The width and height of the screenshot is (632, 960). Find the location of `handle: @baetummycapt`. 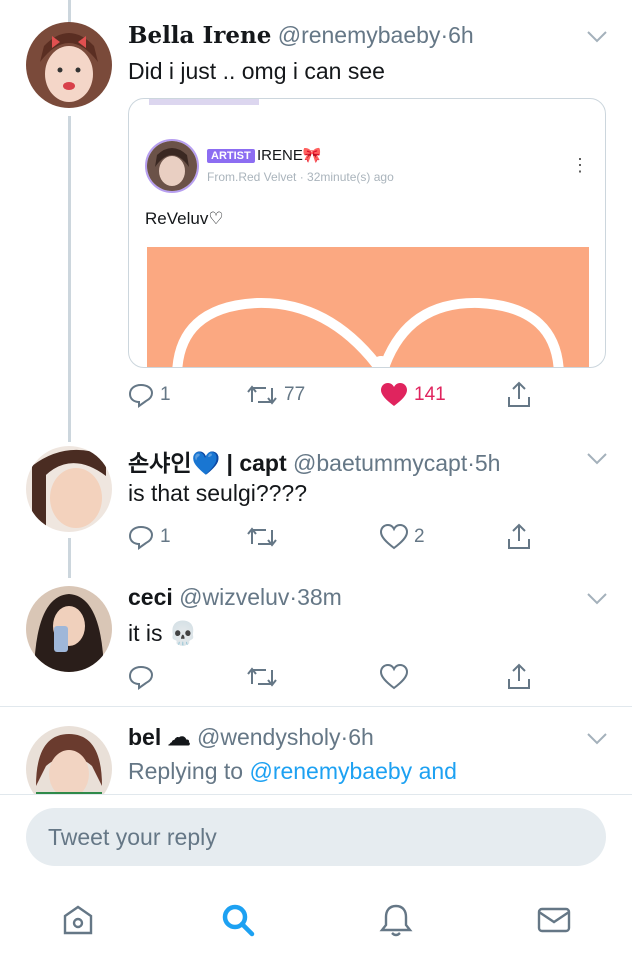

handle: @baetummycapt is located at coordinates (380, 463).